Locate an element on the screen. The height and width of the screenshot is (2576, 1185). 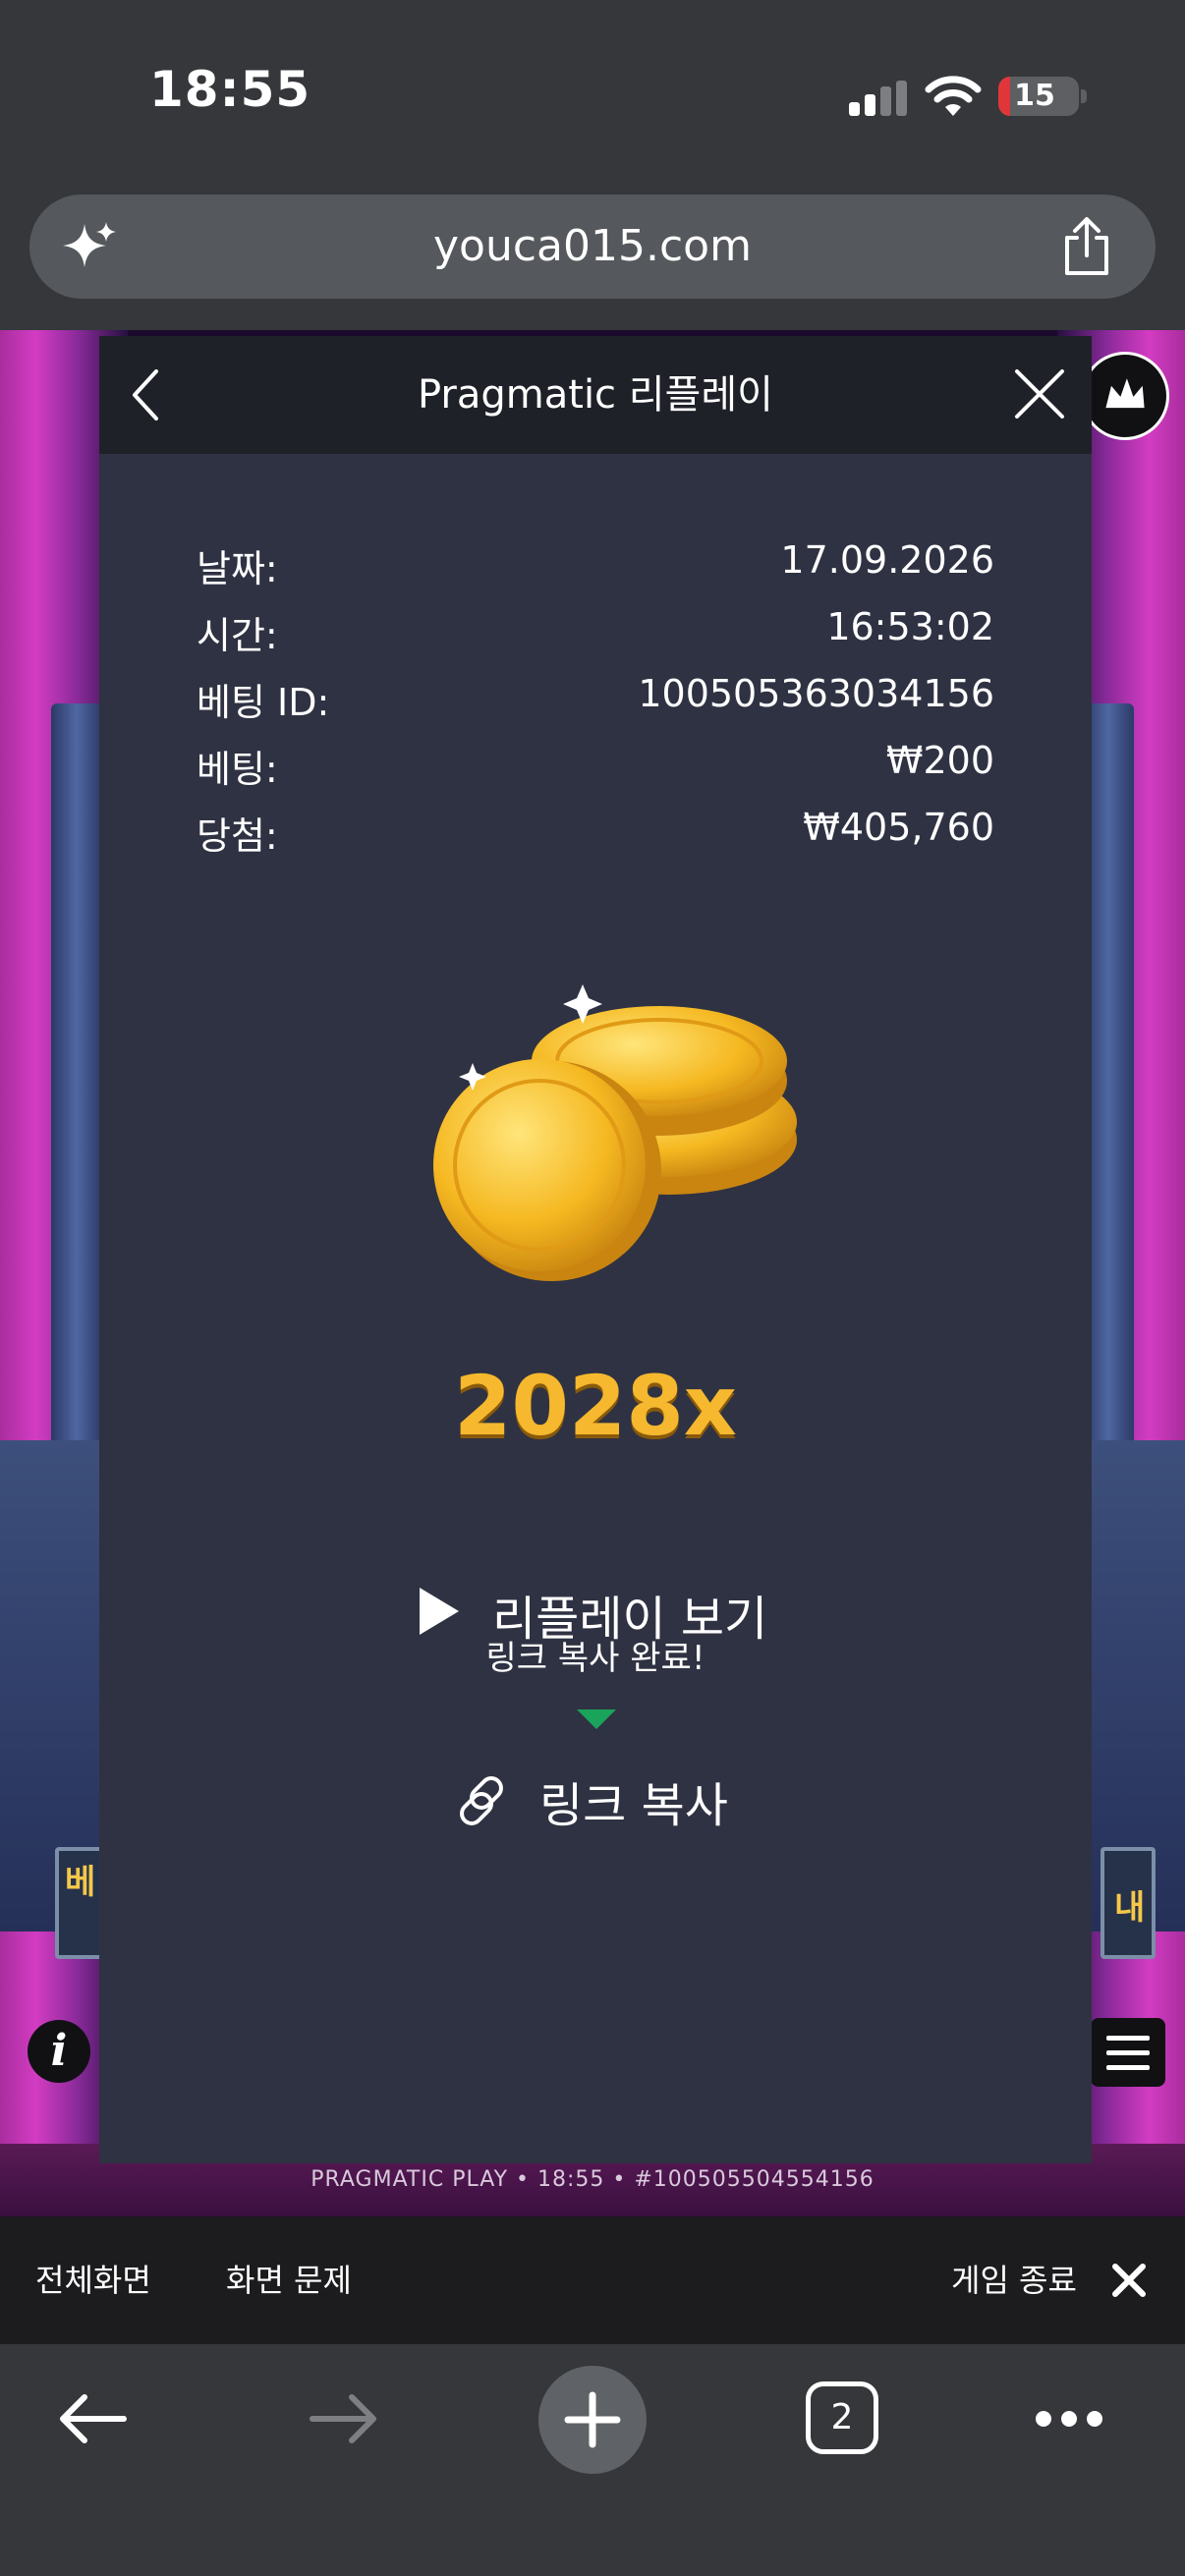
new-tab-button is located at coordinates (592, 2420).